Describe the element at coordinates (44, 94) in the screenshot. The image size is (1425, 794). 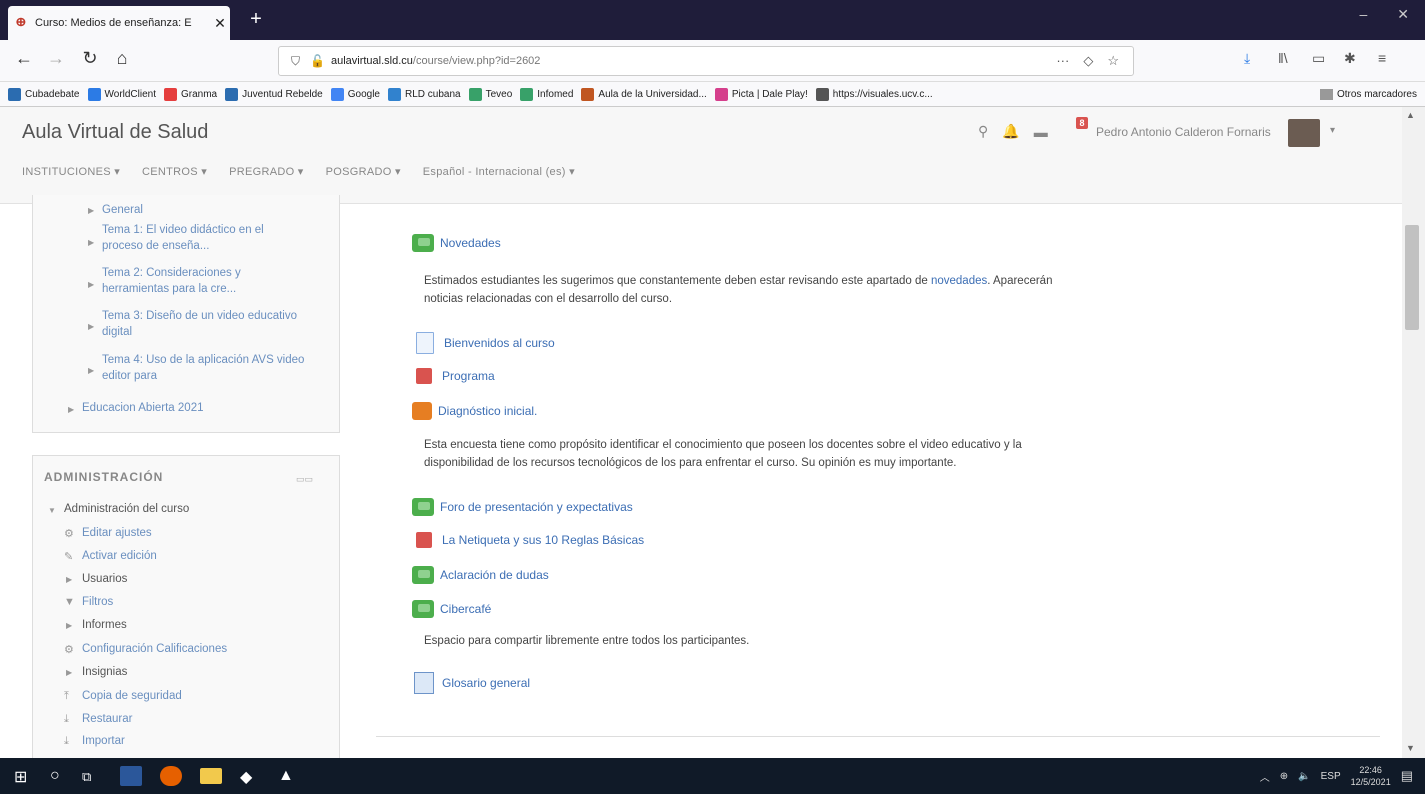
I see `bookmark-item: Cubadebate` at that location.